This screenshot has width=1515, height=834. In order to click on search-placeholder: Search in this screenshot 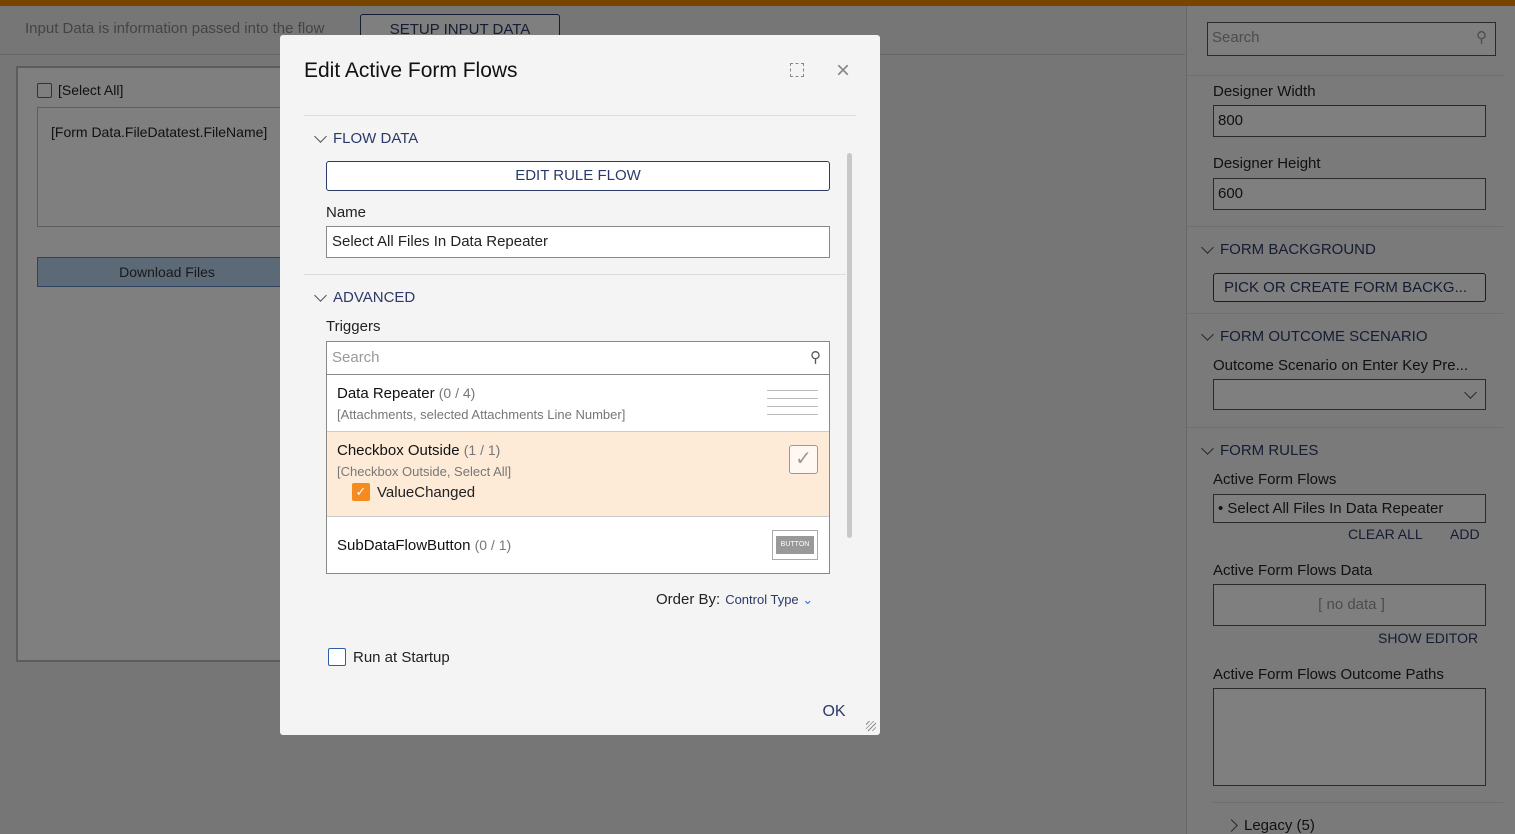, I will do `click(356, 357)`.